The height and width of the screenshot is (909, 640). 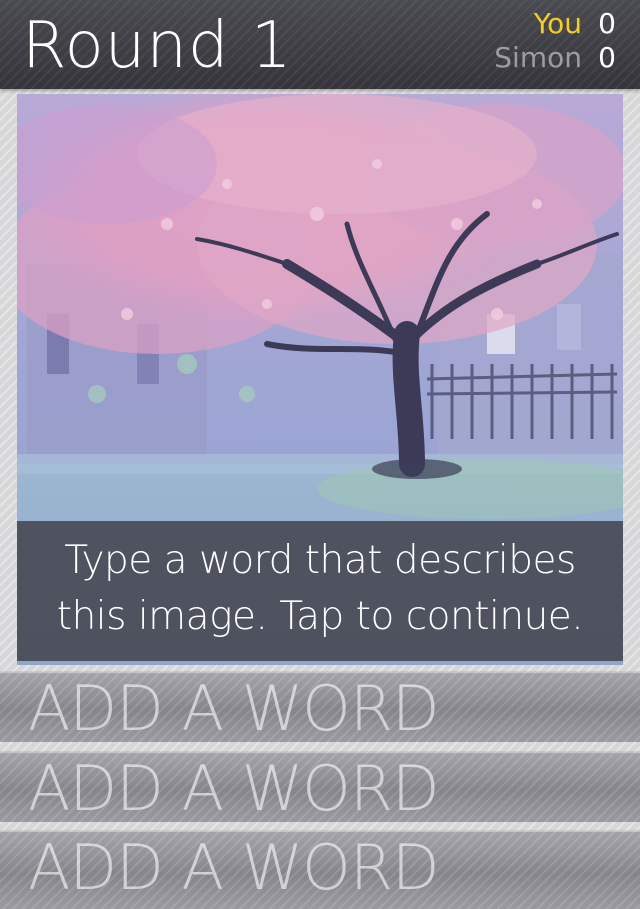 I want to click on word-slot-2-placeholder: ADD A WORD, so click(x=234, y=787).